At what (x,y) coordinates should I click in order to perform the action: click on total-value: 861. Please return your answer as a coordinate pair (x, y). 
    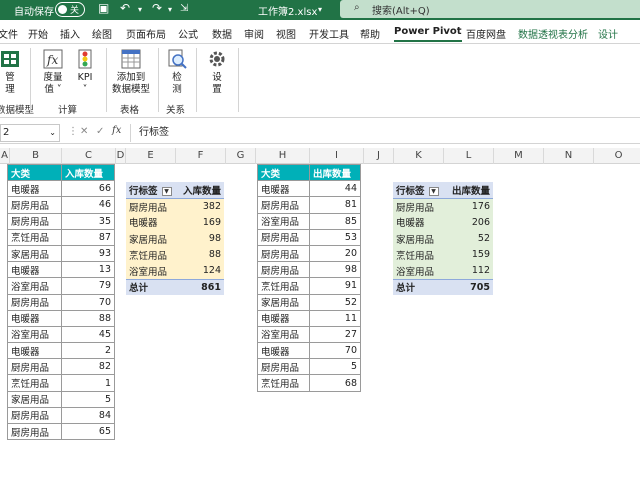
    Looking at the image, I should click on (200, 287).